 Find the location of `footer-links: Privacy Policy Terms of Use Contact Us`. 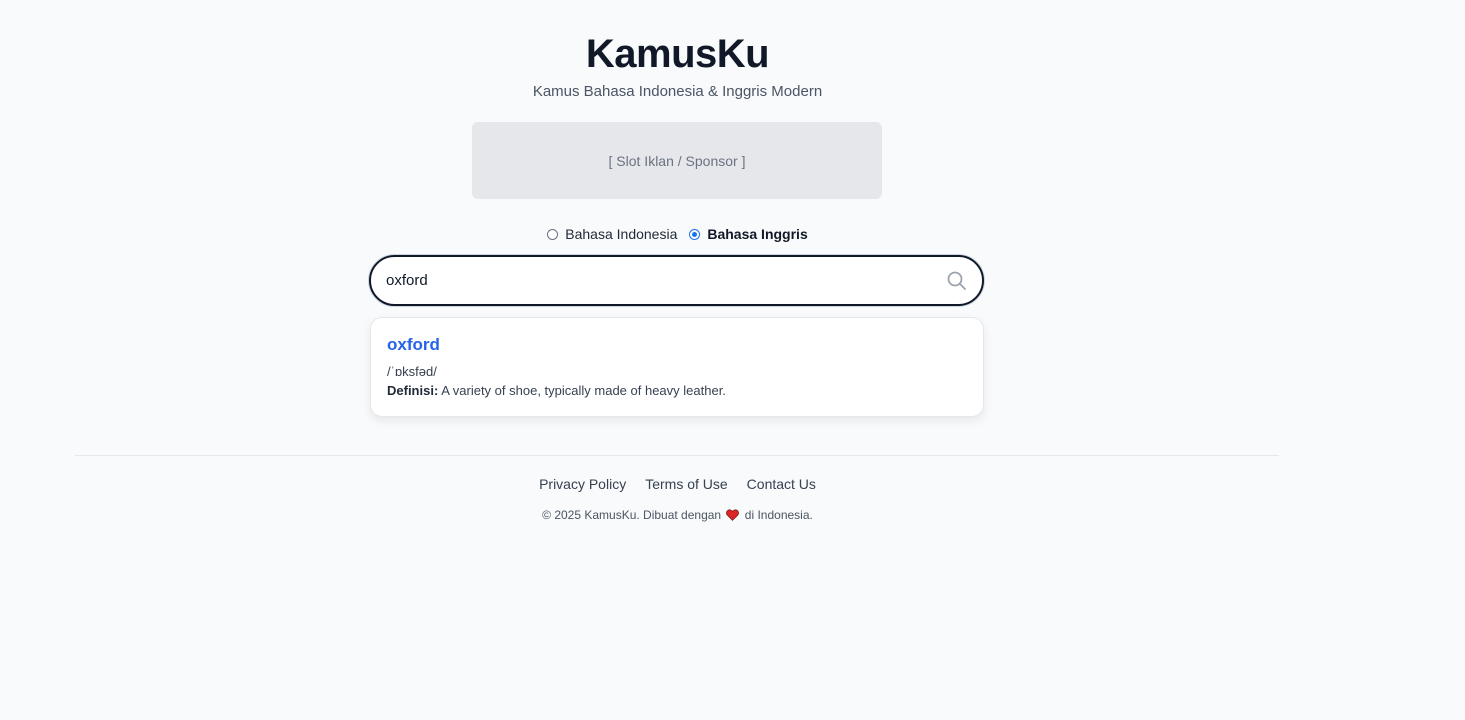

footer-links: Privacy Policy Terms of Use Contact Us is located at coordinates (677, 484).